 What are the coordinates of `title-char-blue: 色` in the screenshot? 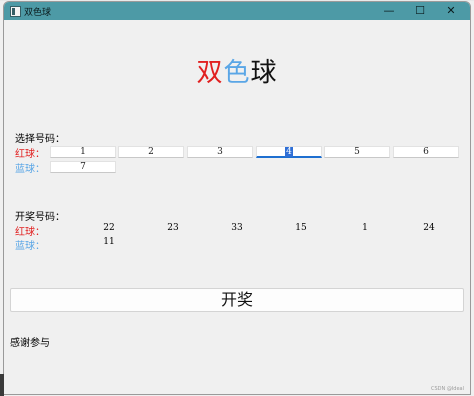 It's located at (237, 73).